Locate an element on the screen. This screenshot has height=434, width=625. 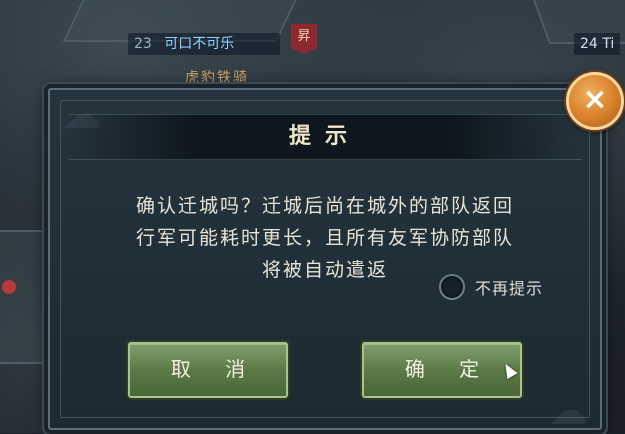
cancel-button: 取 消 is located at coordinates (208, 370).